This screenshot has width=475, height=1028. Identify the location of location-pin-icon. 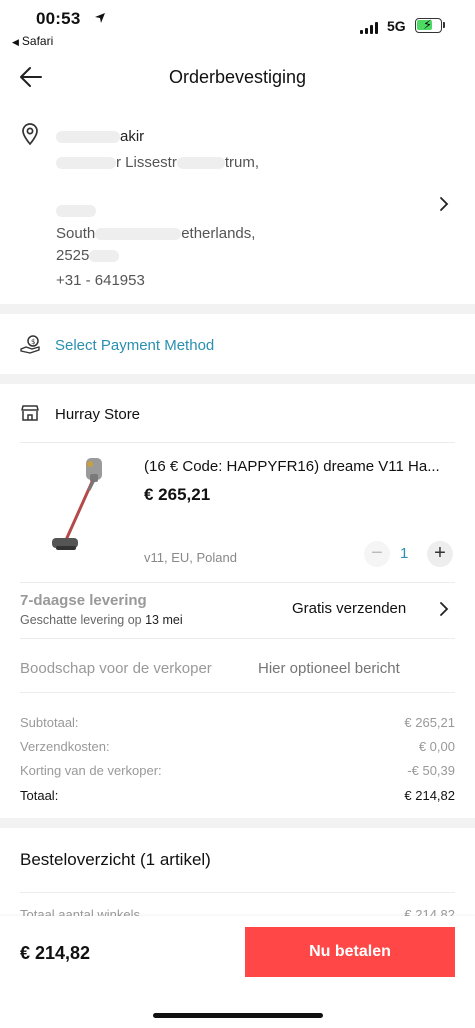
(30, 134).